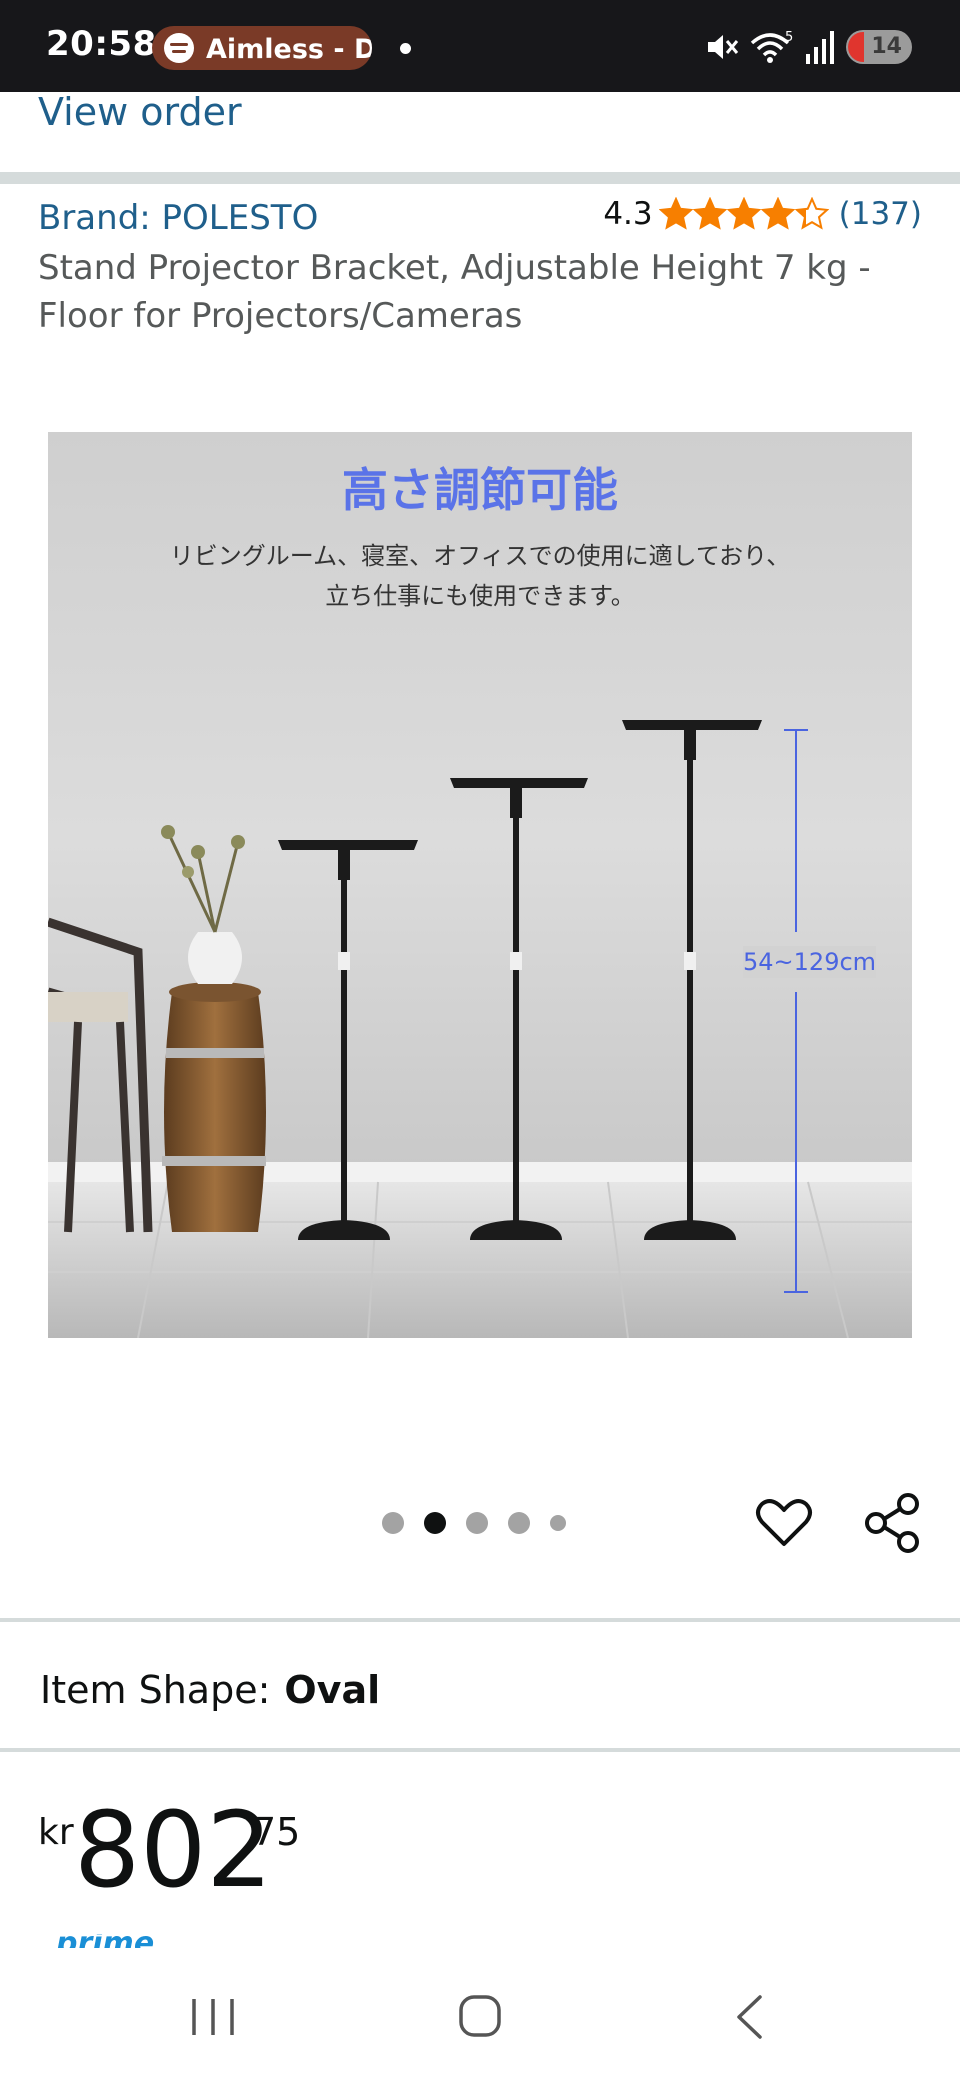  I want to click on system-nav-bar, so click(480, 2015).